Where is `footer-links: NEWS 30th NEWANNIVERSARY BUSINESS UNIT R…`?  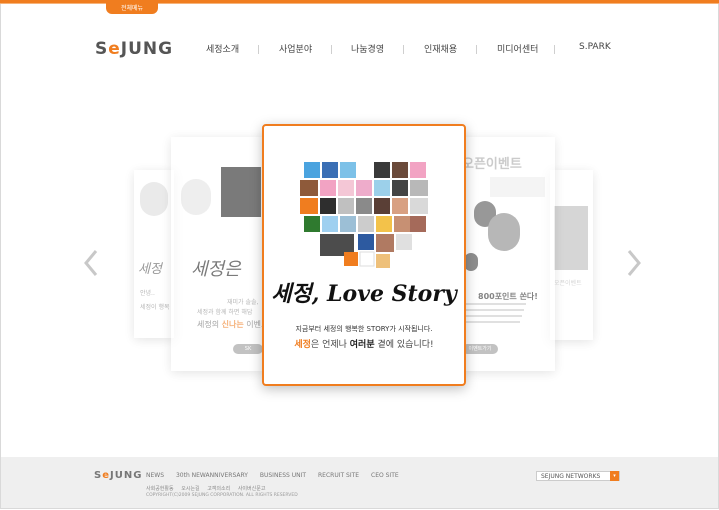
footer-links: NEWS 30th NEWANNIVERSARY BUSINESS UNIT R… is located at coordinates (277, 475).